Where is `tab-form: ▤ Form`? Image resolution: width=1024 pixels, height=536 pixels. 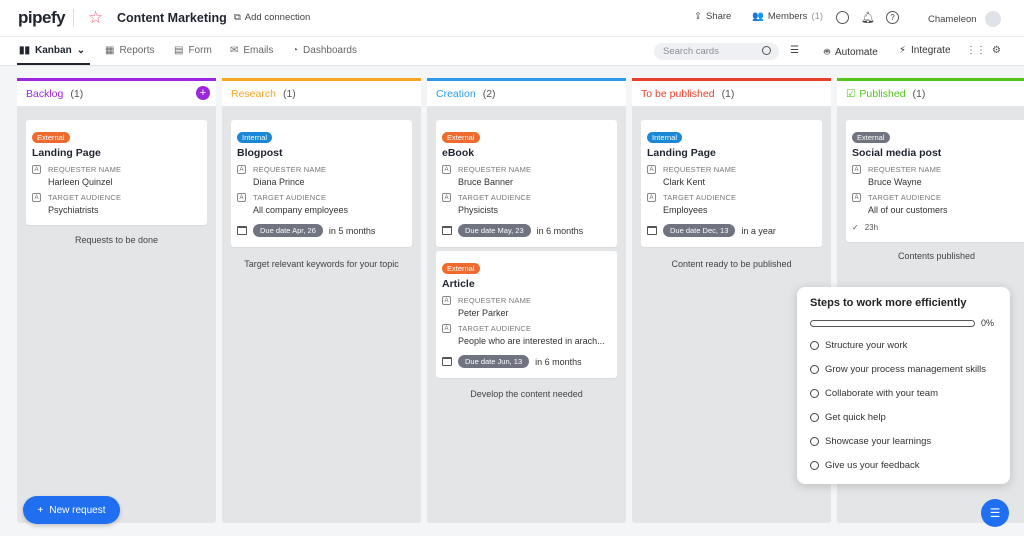
tab-form: ▤ Form is located at coordinates (193, 50).